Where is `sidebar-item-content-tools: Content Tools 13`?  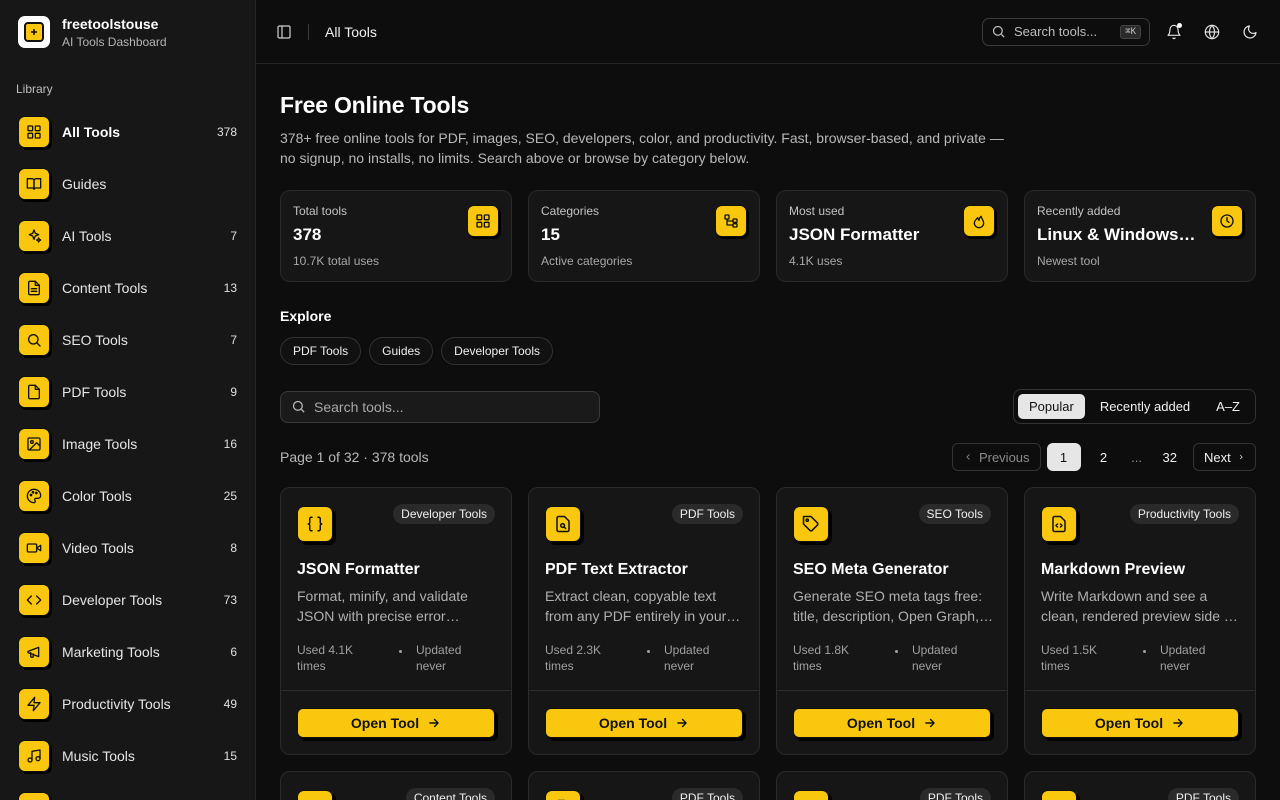 sidebar-item-content-tools: Content Tools 13 is located at coordinates (127, 288).